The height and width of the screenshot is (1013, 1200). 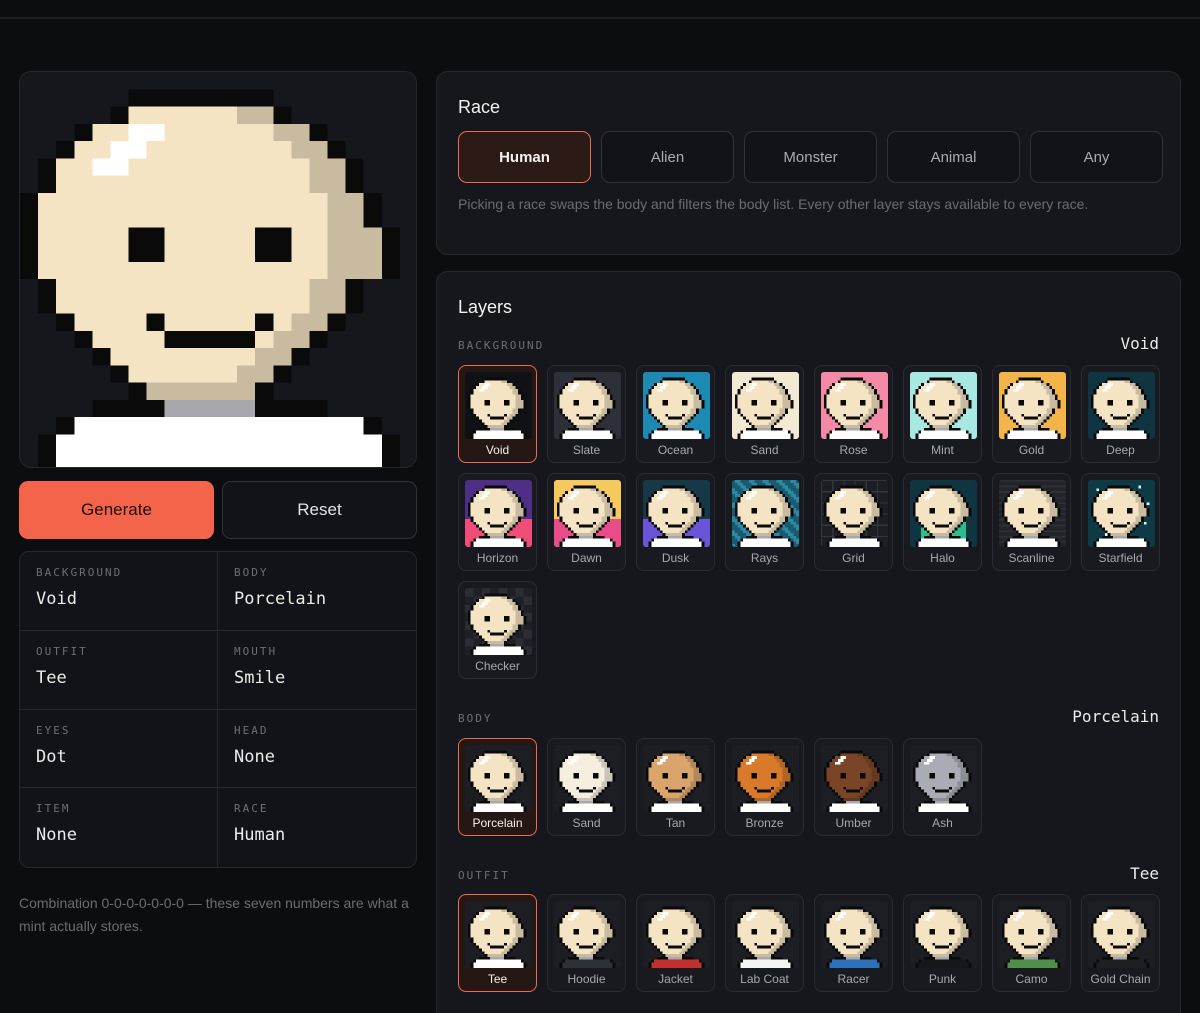 I want to click on reset-button: Reset, so click(x=319, y=510).